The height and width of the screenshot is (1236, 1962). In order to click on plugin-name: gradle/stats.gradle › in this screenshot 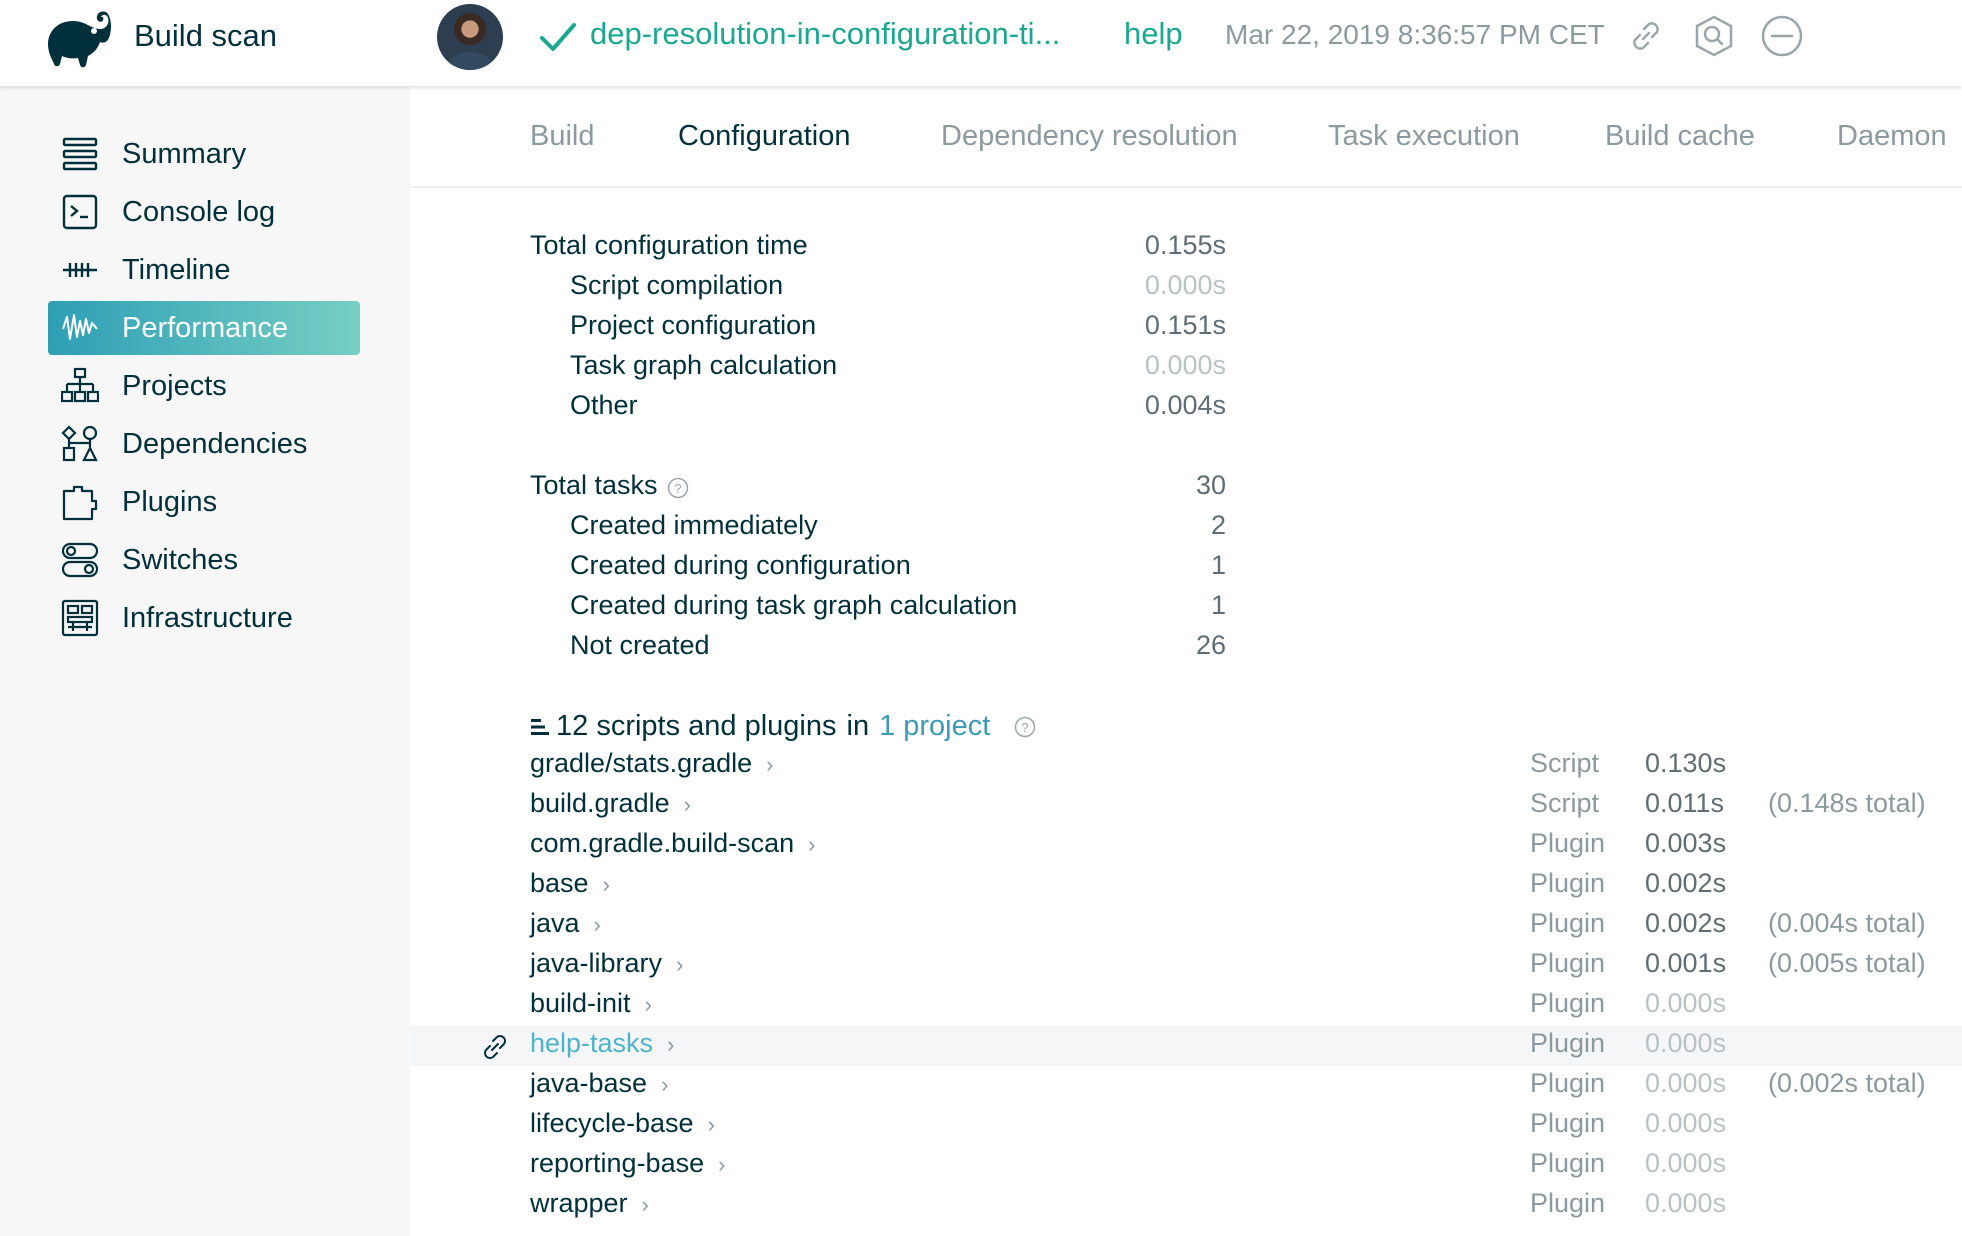, I will do `click(651, 763)`.